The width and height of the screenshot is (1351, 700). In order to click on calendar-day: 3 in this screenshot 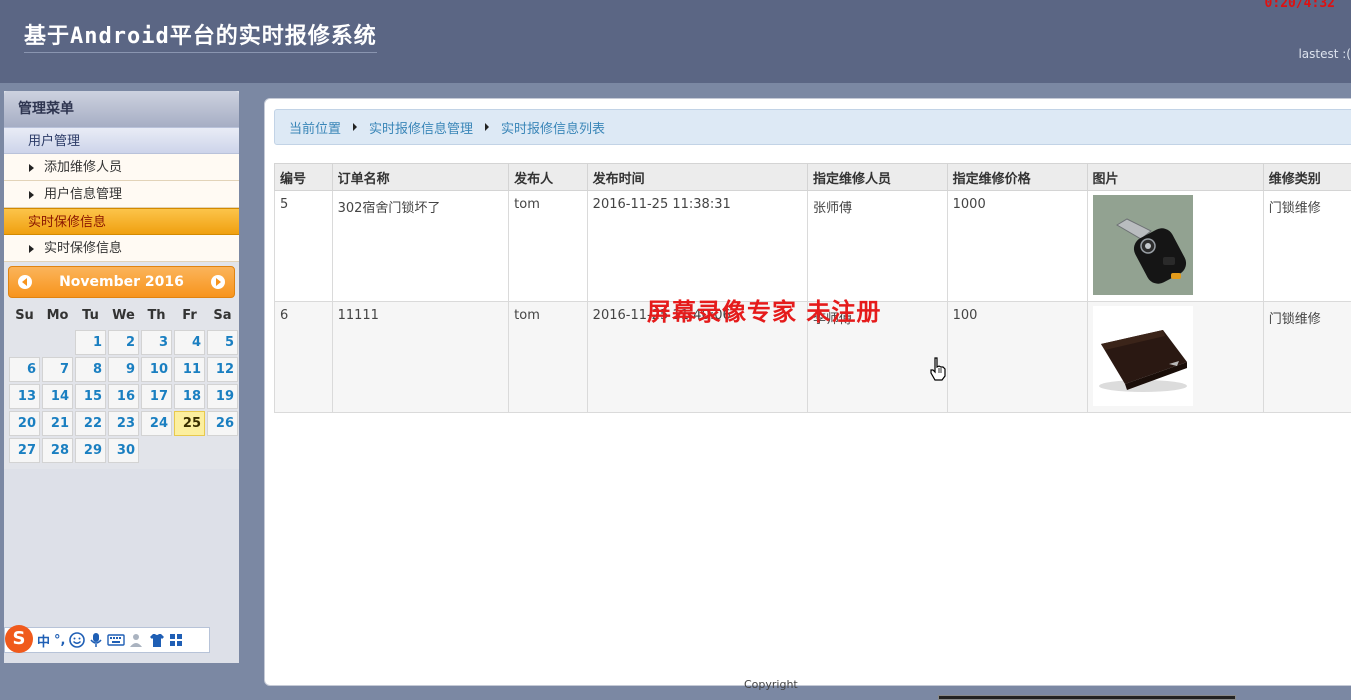, I will do `click(156, 342)`.